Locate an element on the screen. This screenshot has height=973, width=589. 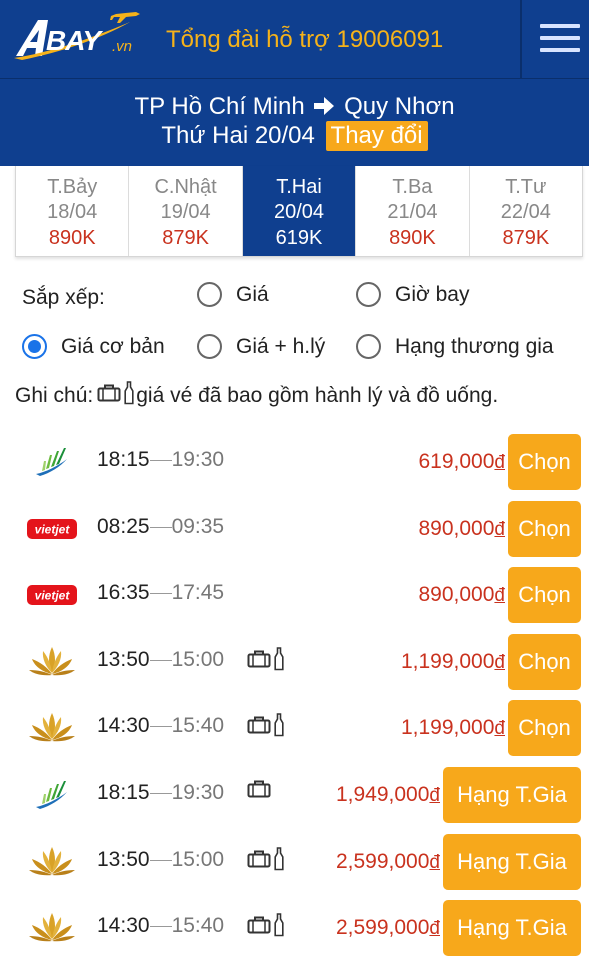
sort-label: Sắp xếp: is located at coordinates (63, 297).